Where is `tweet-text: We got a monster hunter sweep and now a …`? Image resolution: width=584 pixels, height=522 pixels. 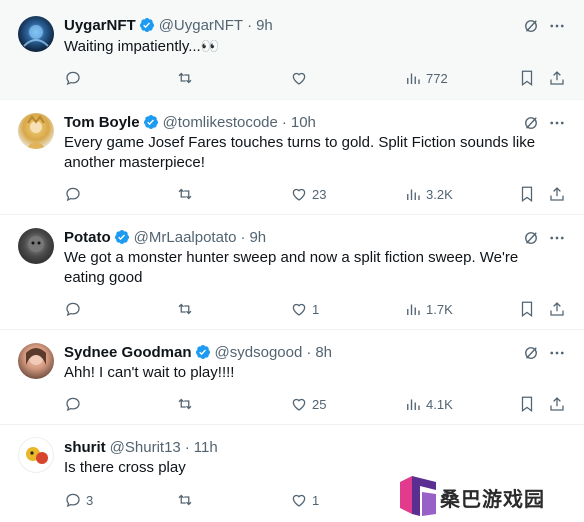
tweet-text: We got a monster hunter sweep and now a … is located at coordinates (291, 267).